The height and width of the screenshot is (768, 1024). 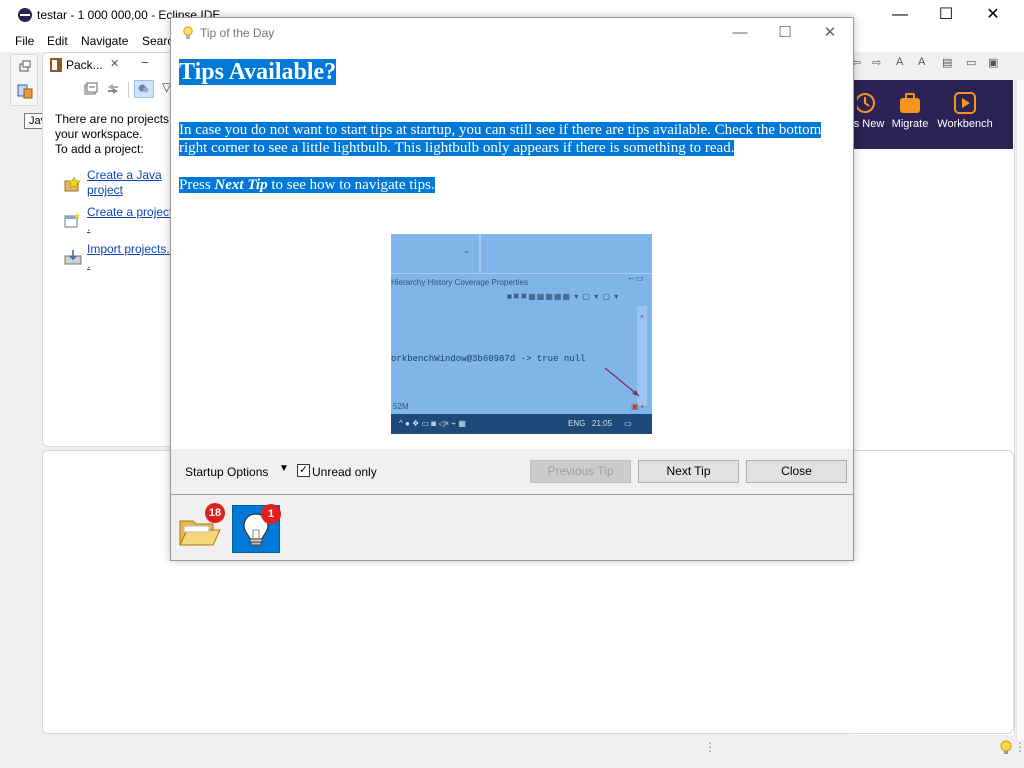 What do you see at coordinates (128, 90) in the screenshot?
I see `toolbar-divider` at bounding box center [128, 90].